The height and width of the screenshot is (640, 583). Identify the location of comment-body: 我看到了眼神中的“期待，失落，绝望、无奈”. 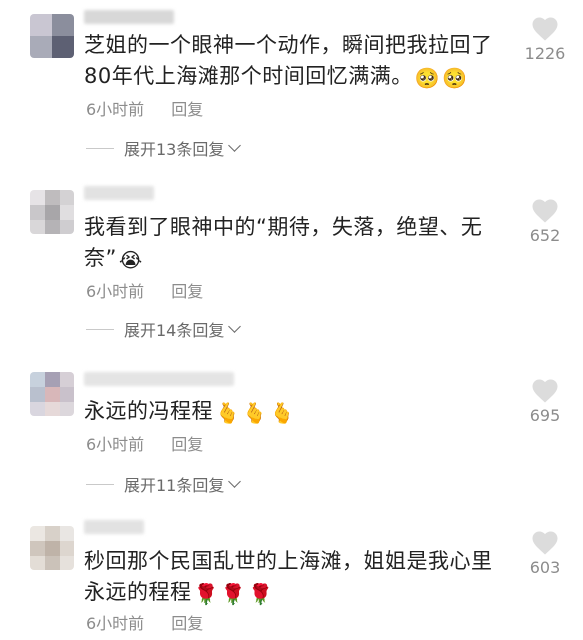
(283, 242).